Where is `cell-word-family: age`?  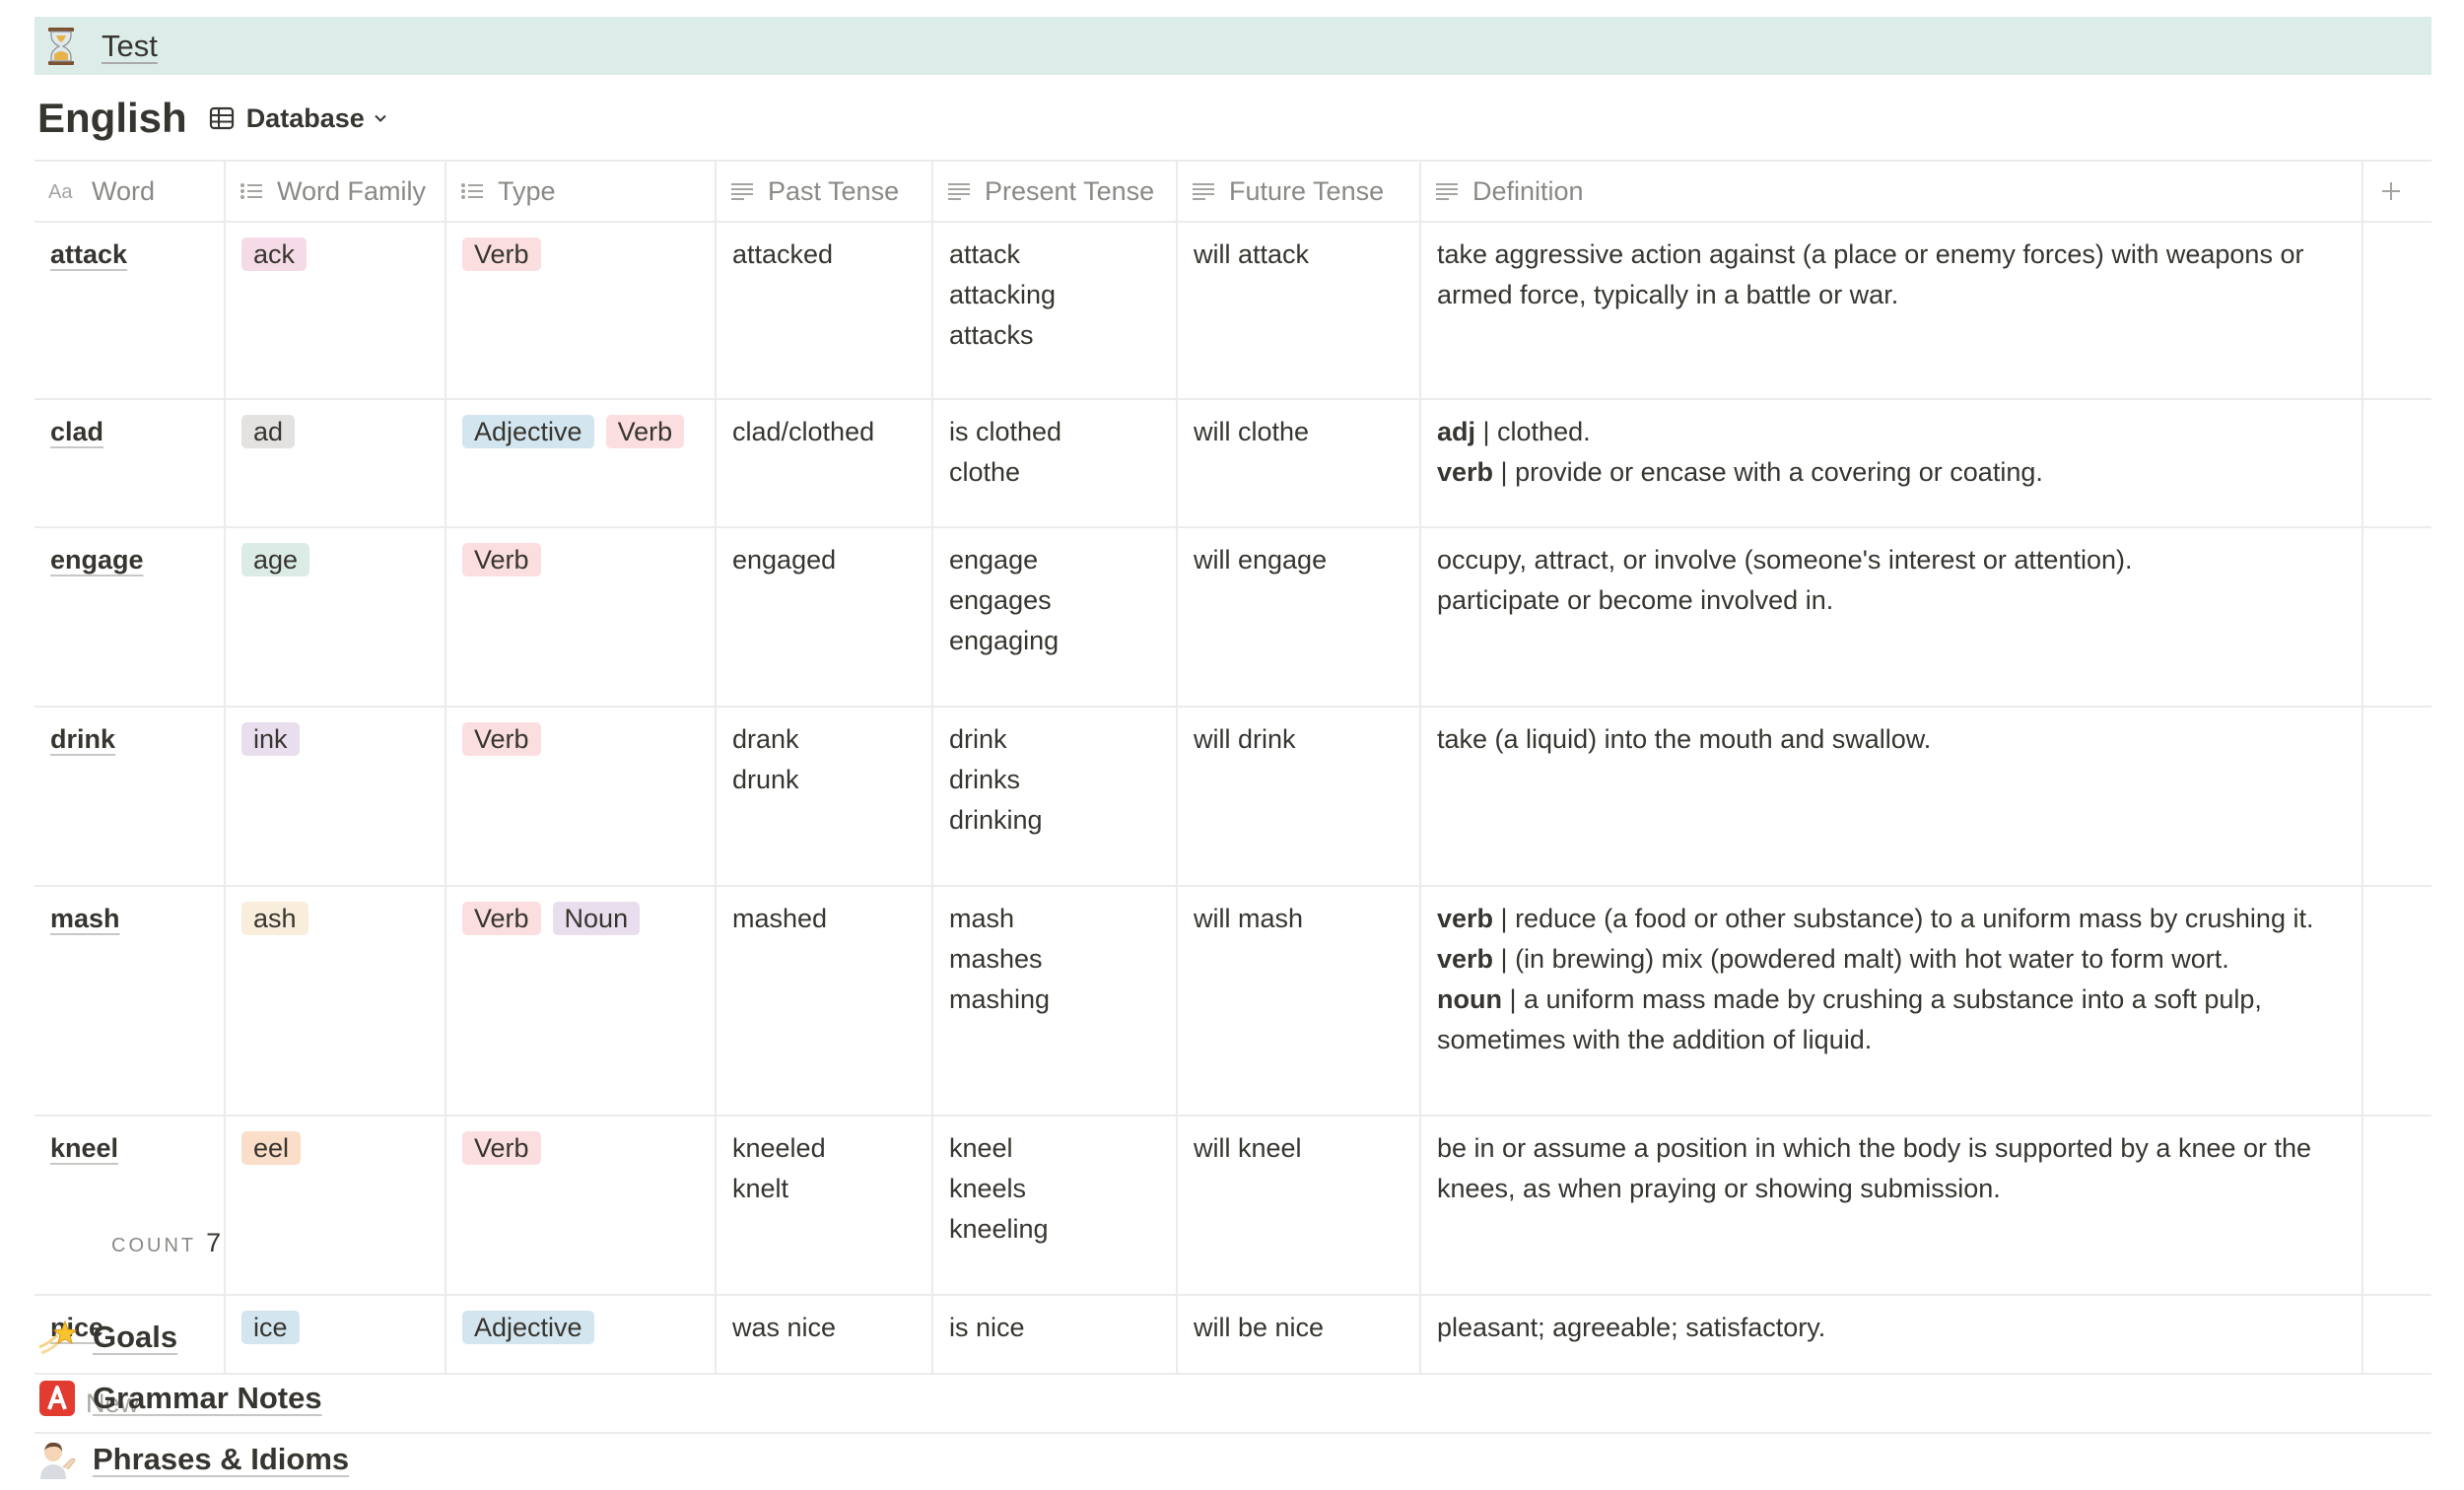
cell-word-family: age is located at coordinates (336, 617).